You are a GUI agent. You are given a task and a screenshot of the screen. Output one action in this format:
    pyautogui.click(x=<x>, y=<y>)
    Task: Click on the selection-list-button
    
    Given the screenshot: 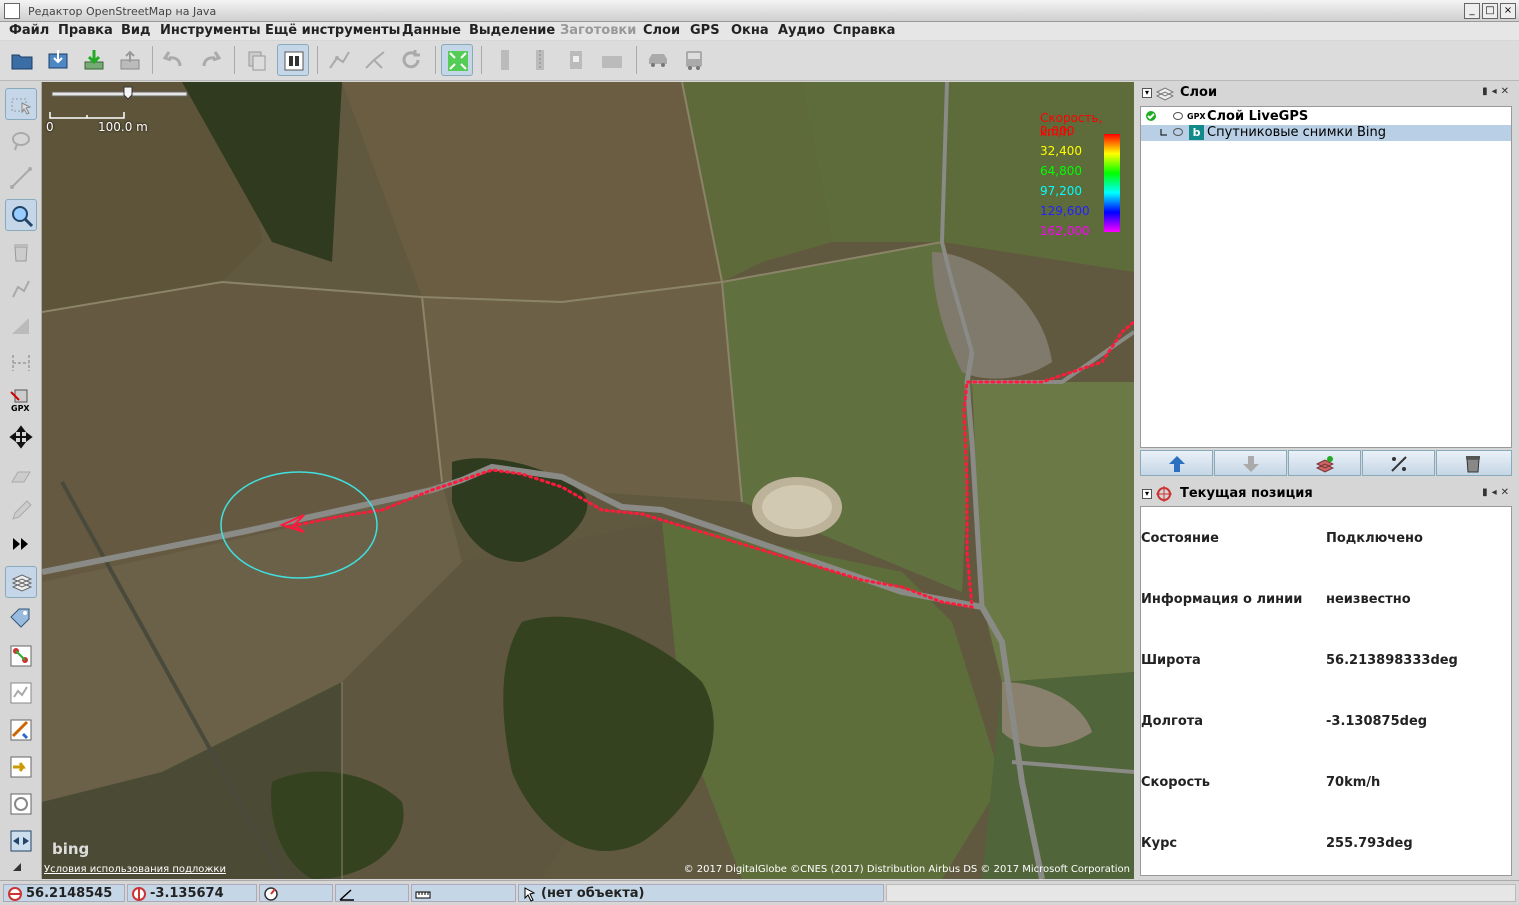 What is the action you would take?
    pyautogui.click(x=21, y=693)
    